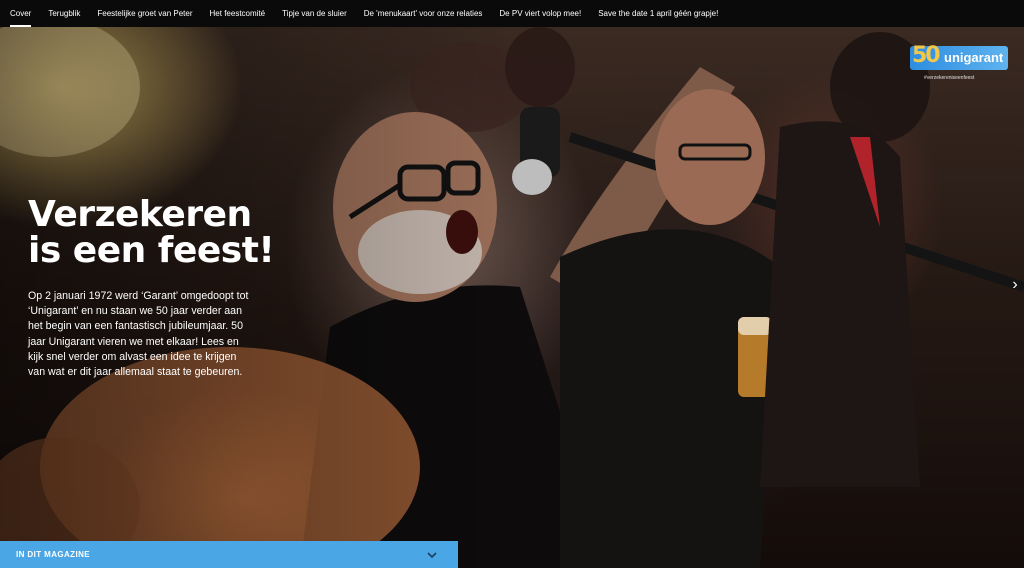 The width and height of the screenshot is (1024, 568). What do you see at coordinates (314, 13) in the screenshot?
I see `nav-item-tipje-van-de-sluier: Tipje van de sluier` at bounding box center [314, 13].